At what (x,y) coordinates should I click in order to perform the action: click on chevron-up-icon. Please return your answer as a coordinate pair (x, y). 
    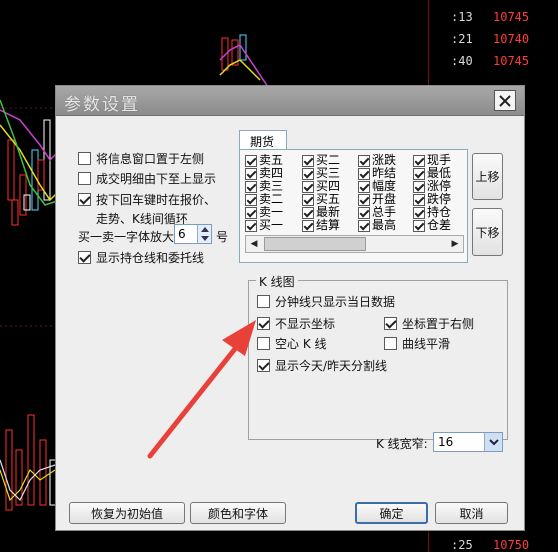
    Looking at the image, I should click on (205, 229).